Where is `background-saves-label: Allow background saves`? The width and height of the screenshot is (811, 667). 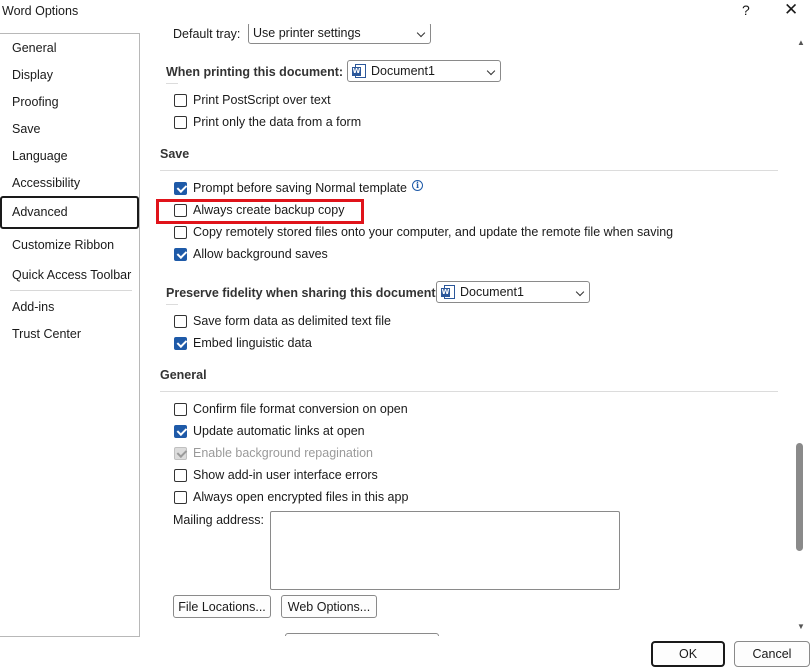
background-saves-label: Allow background saves is located at coordinates (260, 254).